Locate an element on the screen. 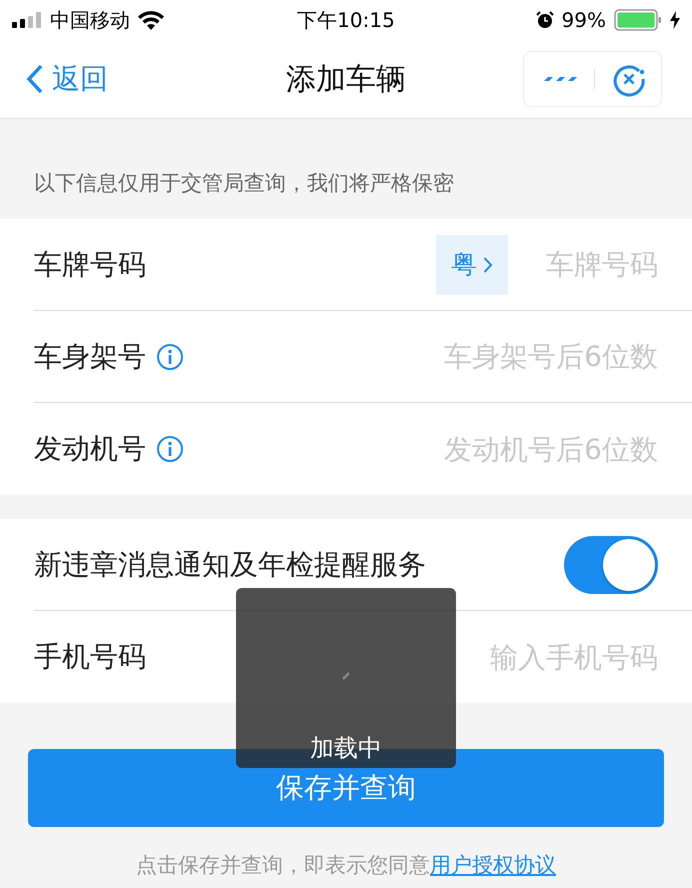 This screenshot has width=692, height=888. status-time: 下午10:15 is located at coordinates (346, 20).